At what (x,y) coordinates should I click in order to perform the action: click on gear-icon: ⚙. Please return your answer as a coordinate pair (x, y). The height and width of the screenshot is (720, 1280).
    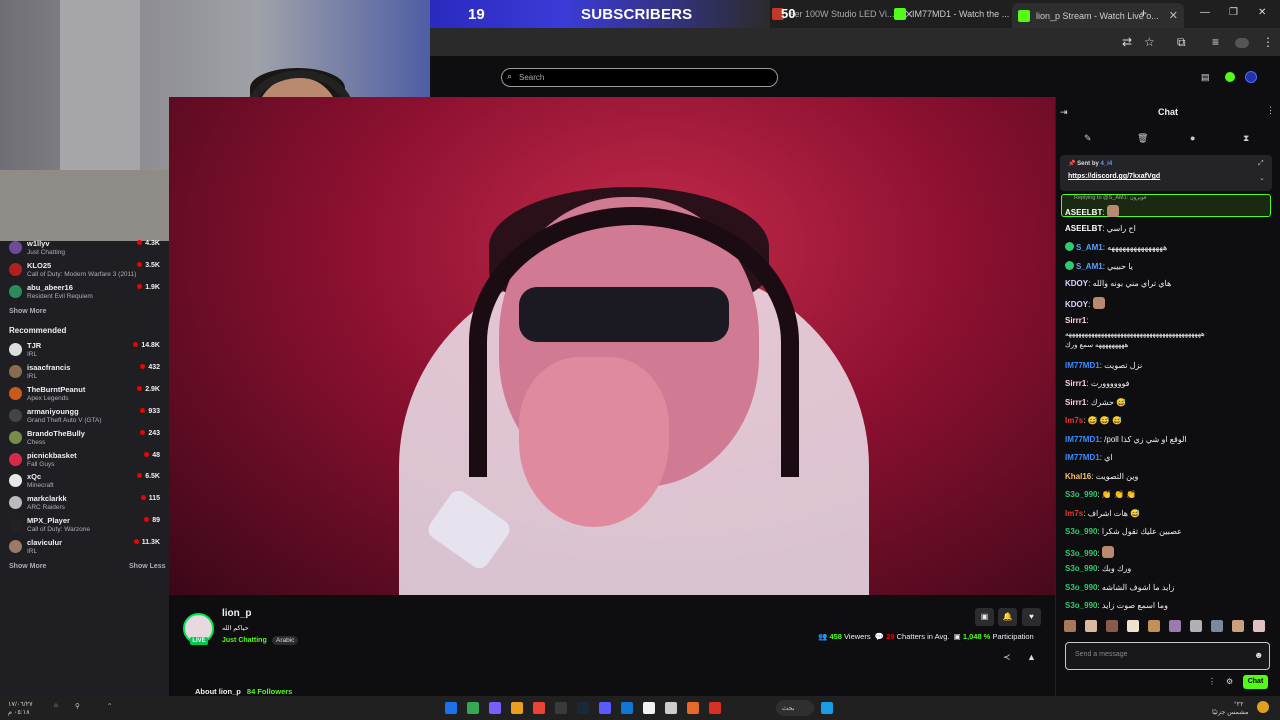
    Looking at the image, I should click on (1229, 681).